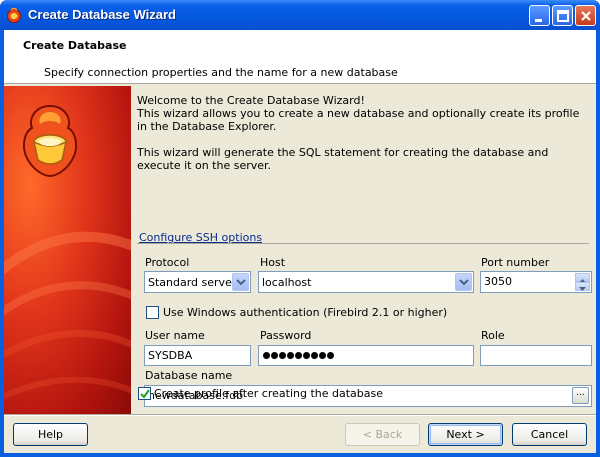  I want to click on help-button-label: Help, so click(50, 434).